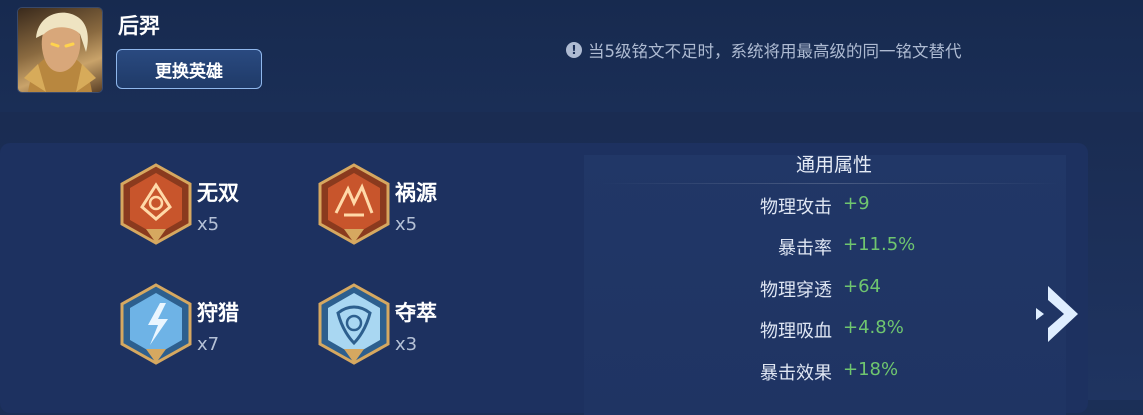  What do you see at coordinates (862, 286) in the screenshot?
I see `attribute-value: +64` at bounding box center [862, 286].